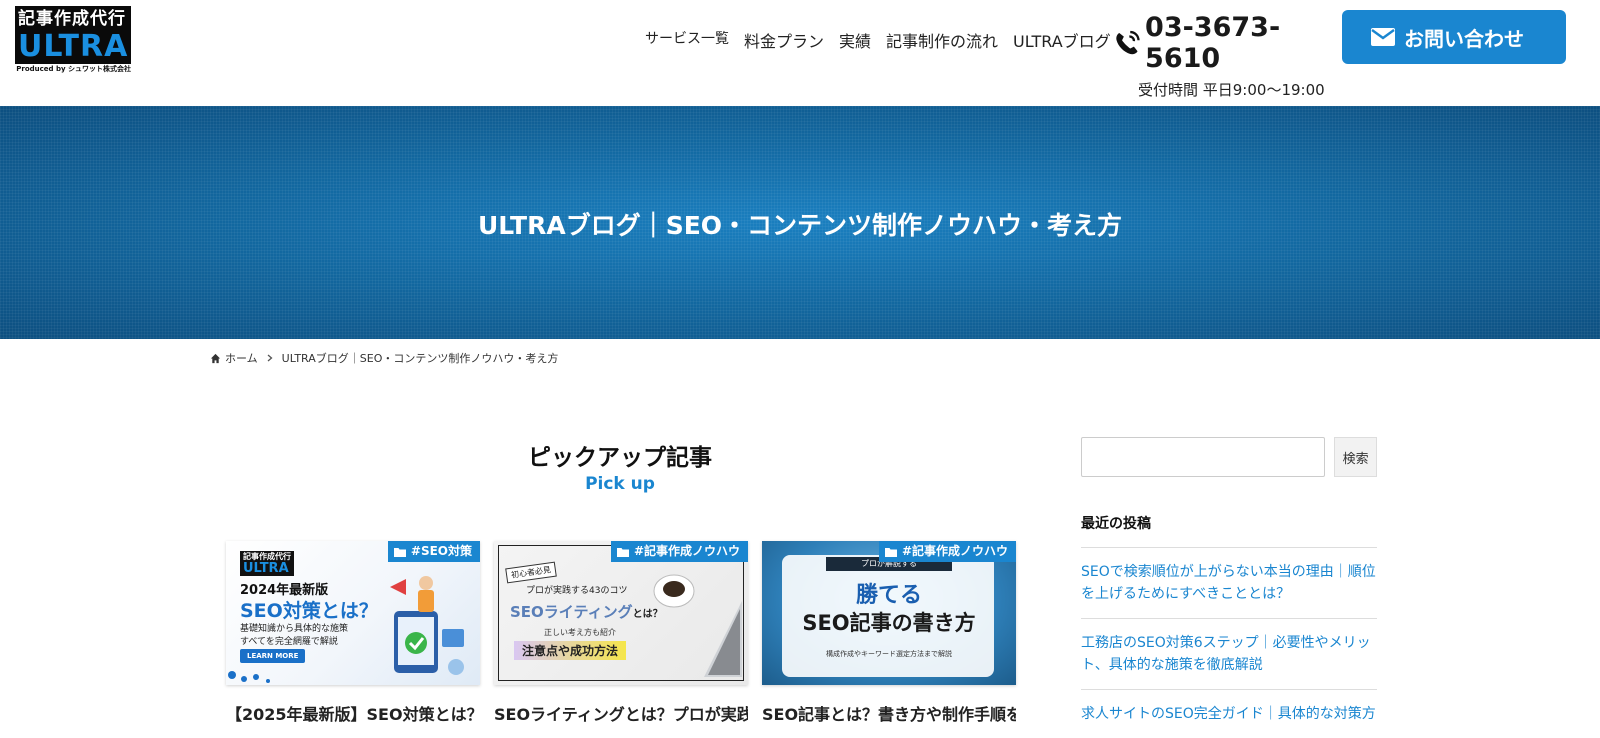  Describe the element at coordinates (441, 551) in the screenshot. I see `category-tag-label: #SEO対策` at that location.